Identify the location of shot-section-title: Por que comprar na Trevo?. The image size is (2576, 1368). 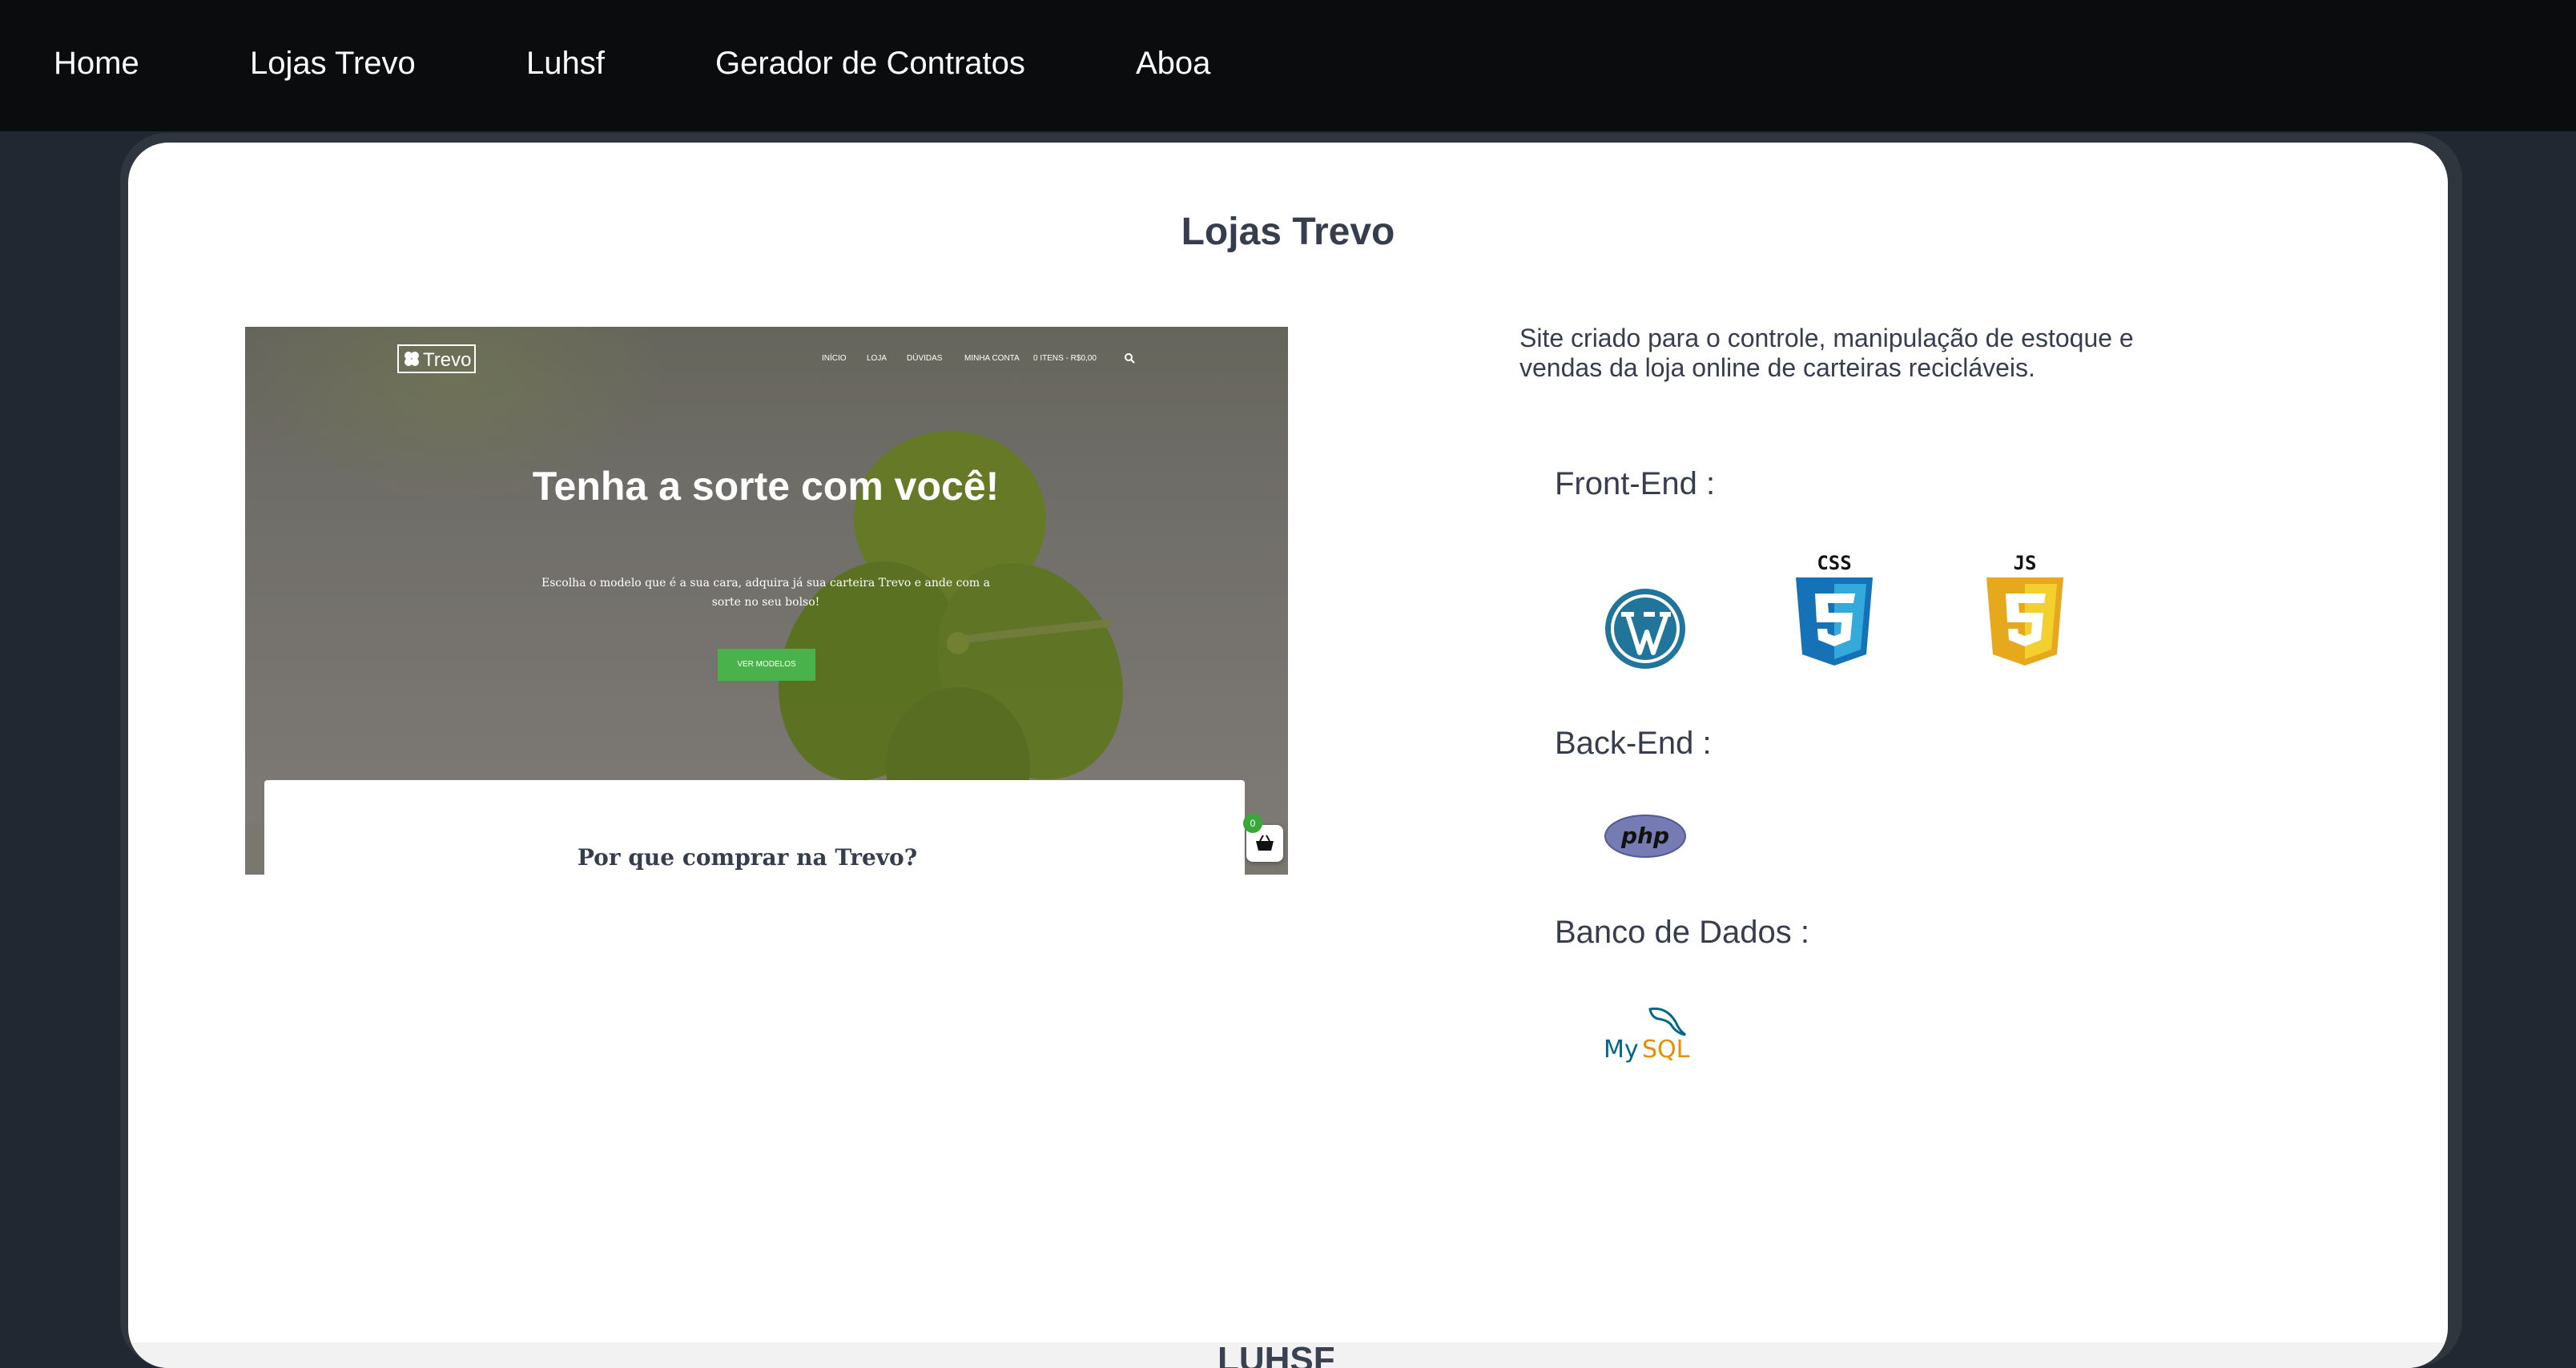
(748, 857).